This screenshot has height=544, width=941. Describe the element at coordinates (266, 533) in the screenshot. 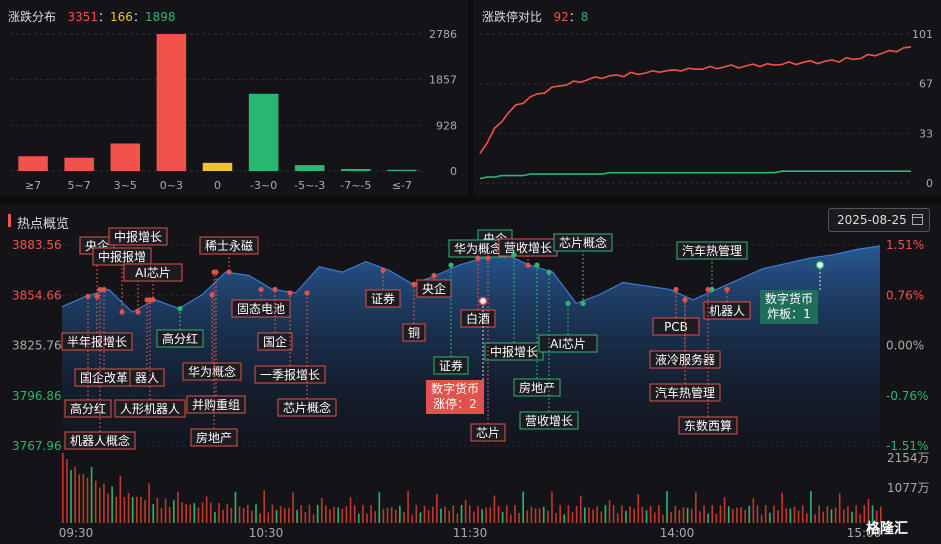

I see `hot-x-tick: 10:30` at that location.